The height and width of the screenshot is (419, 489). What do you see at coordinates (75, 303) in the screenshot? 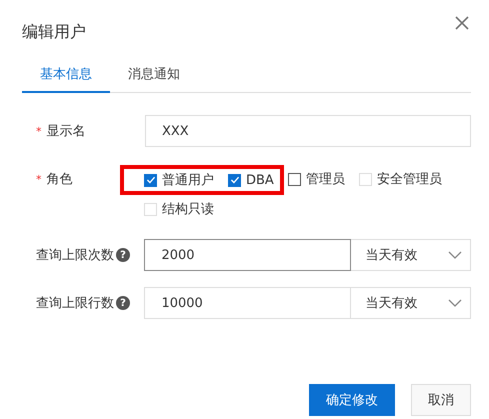
I see `field-label: 查询上限行数` at bounding box center [75, 303].